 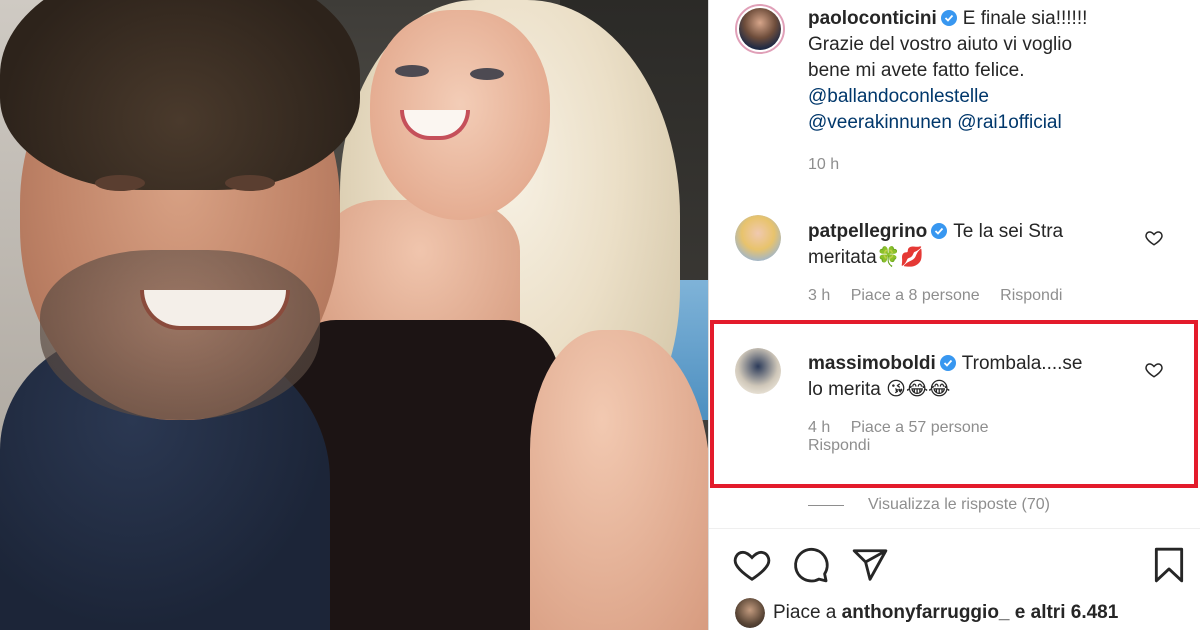 What do you see at coordinates (920, 427) in the screenshot?
I see `comment-likes: Piace a 57 persone` at bounding box center [920, 427].